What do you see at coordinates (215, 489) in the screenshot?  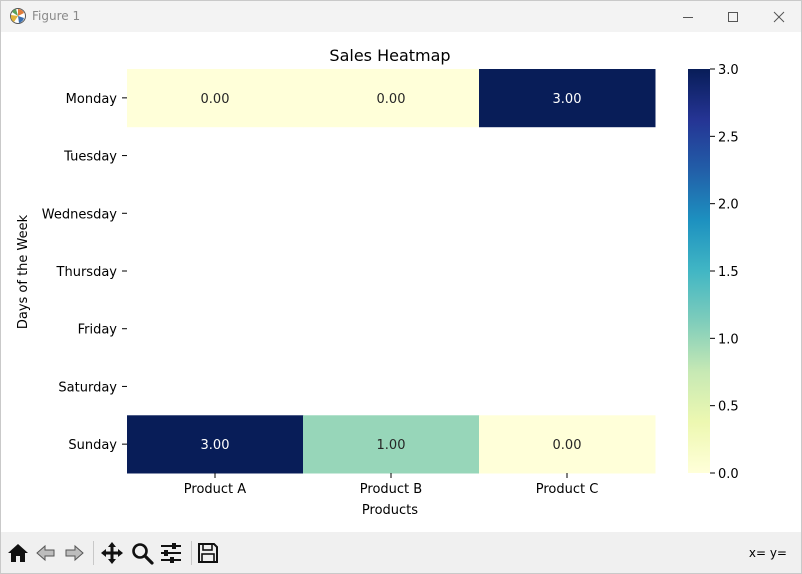 I see `x-tick-label: Product A` at bounding box center [215, 489].